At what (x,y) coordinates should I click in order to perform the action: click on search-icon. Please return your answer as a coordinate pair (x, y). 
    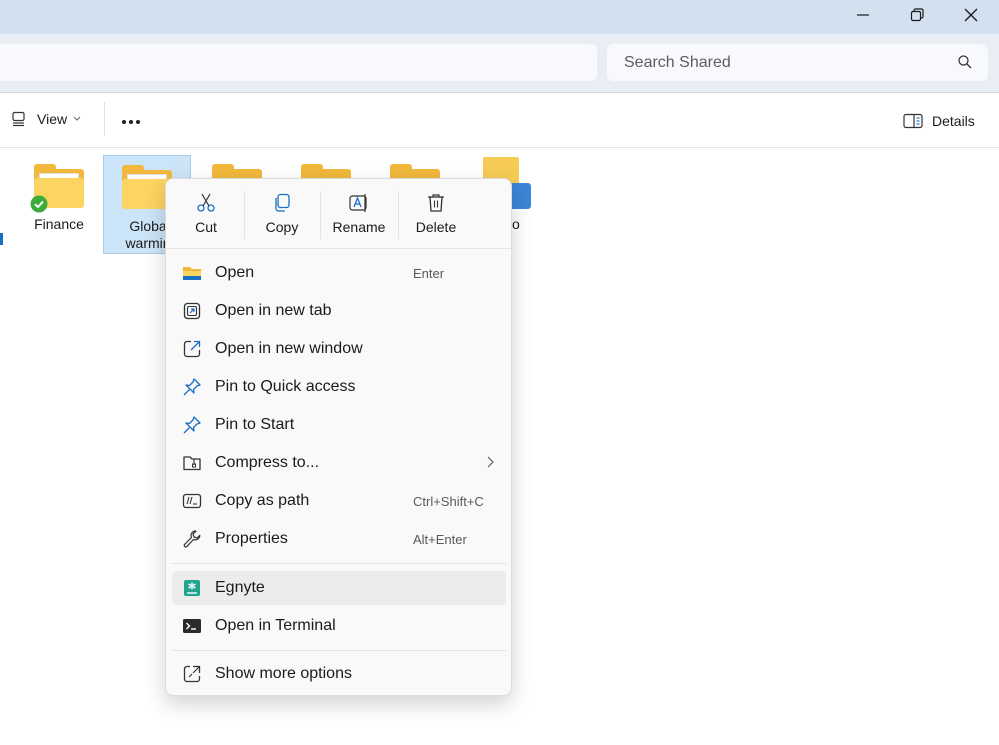
    Looking at the image, I should click on (965, 62).